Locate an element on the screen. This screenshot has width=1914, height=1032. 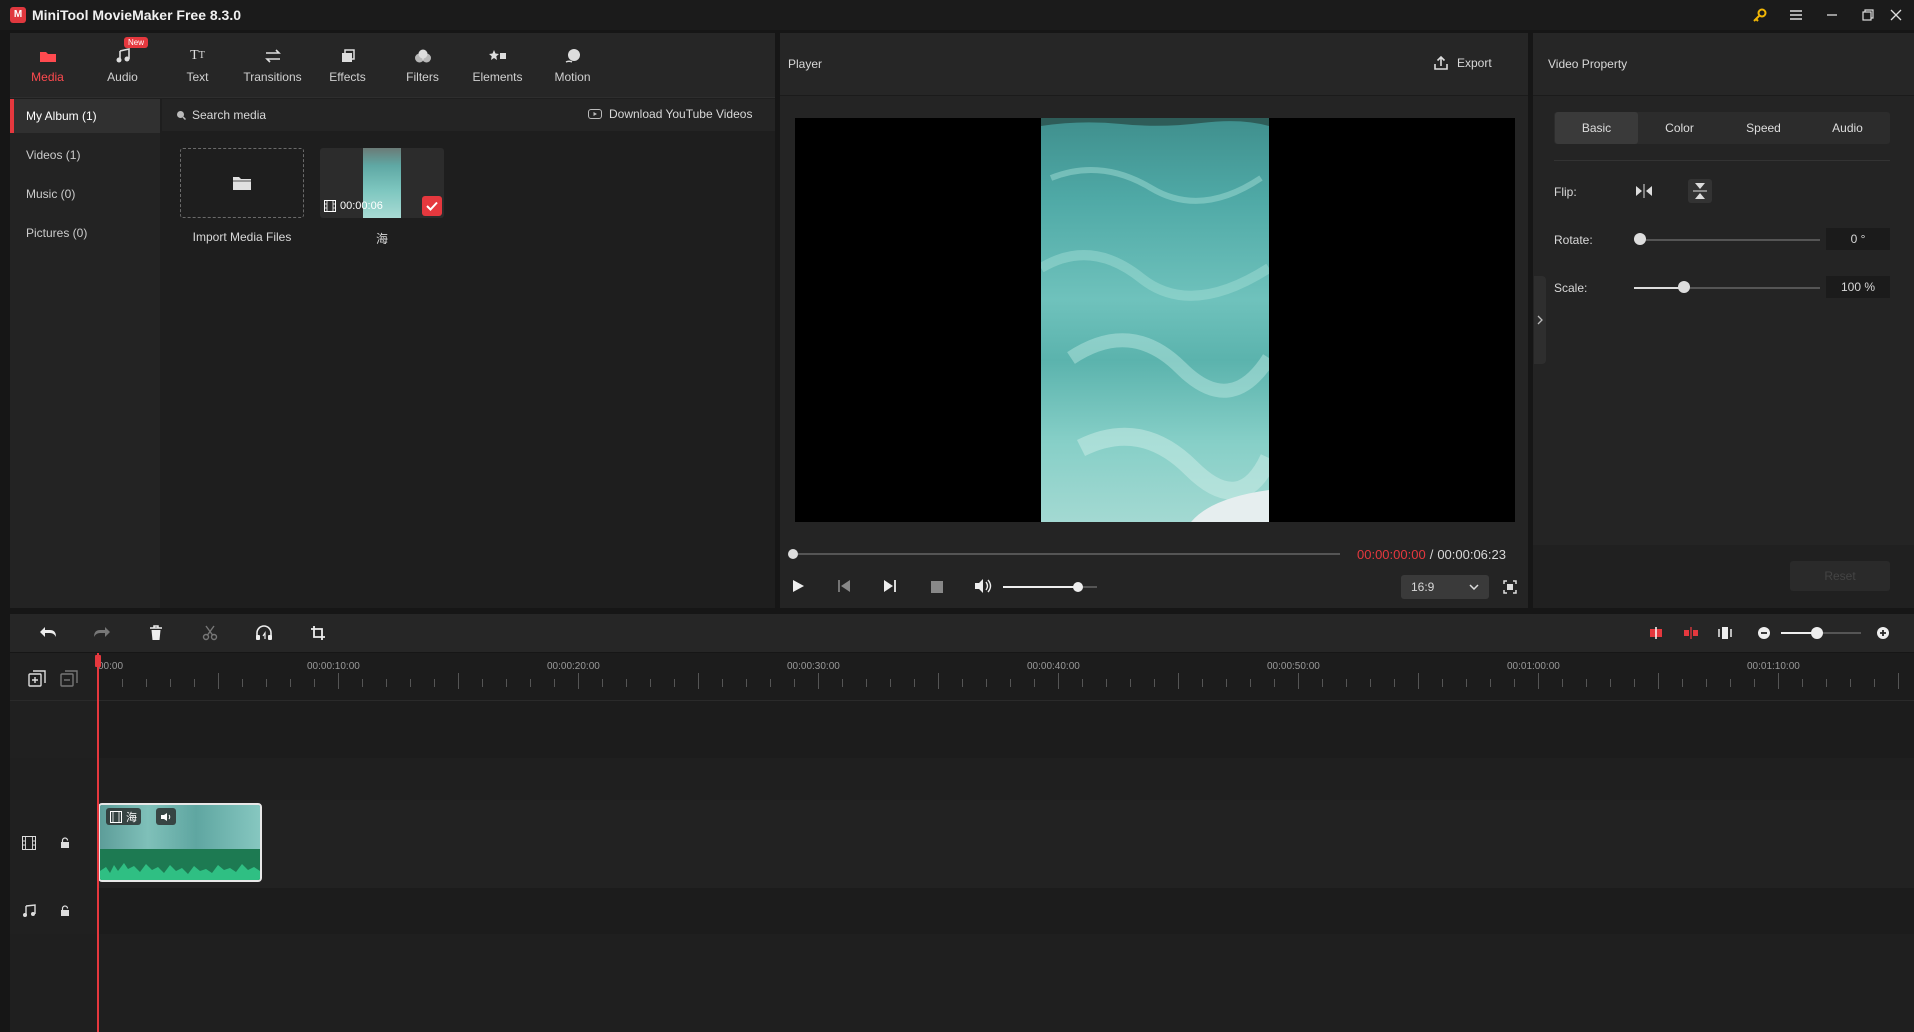
tab-effects-label: Effects is located at coordinates (347, 76).